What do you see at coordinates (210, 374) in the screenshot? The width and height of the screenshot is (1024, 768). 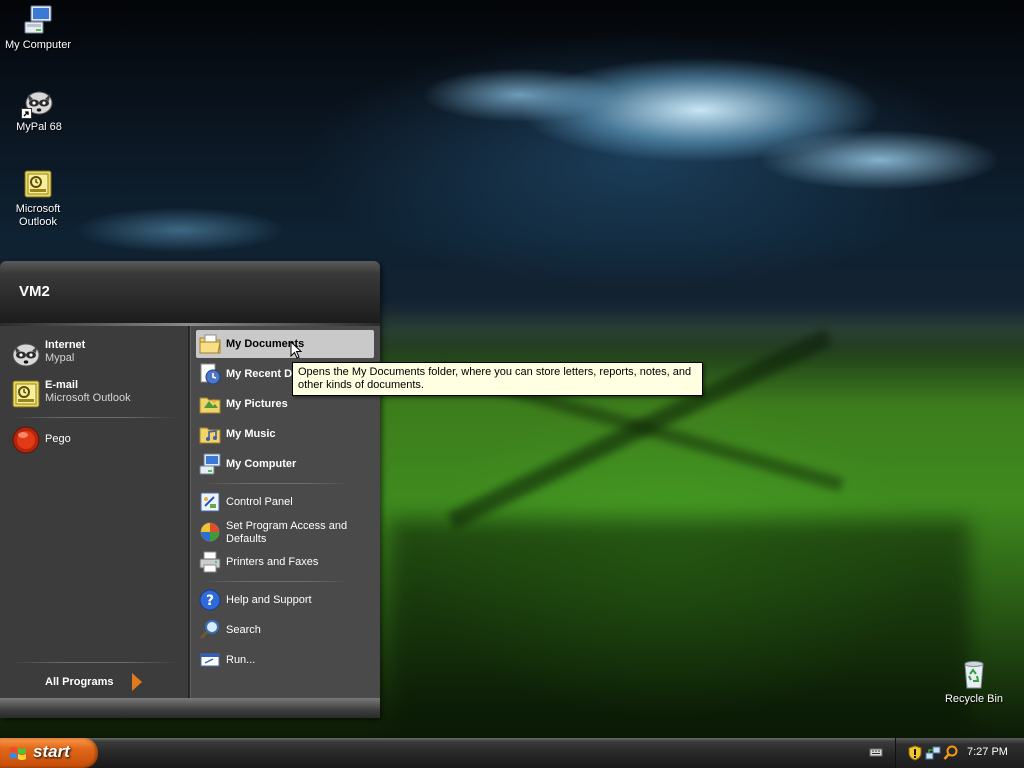 I see `recent-documents-icon` at bounding box center [210, 374].